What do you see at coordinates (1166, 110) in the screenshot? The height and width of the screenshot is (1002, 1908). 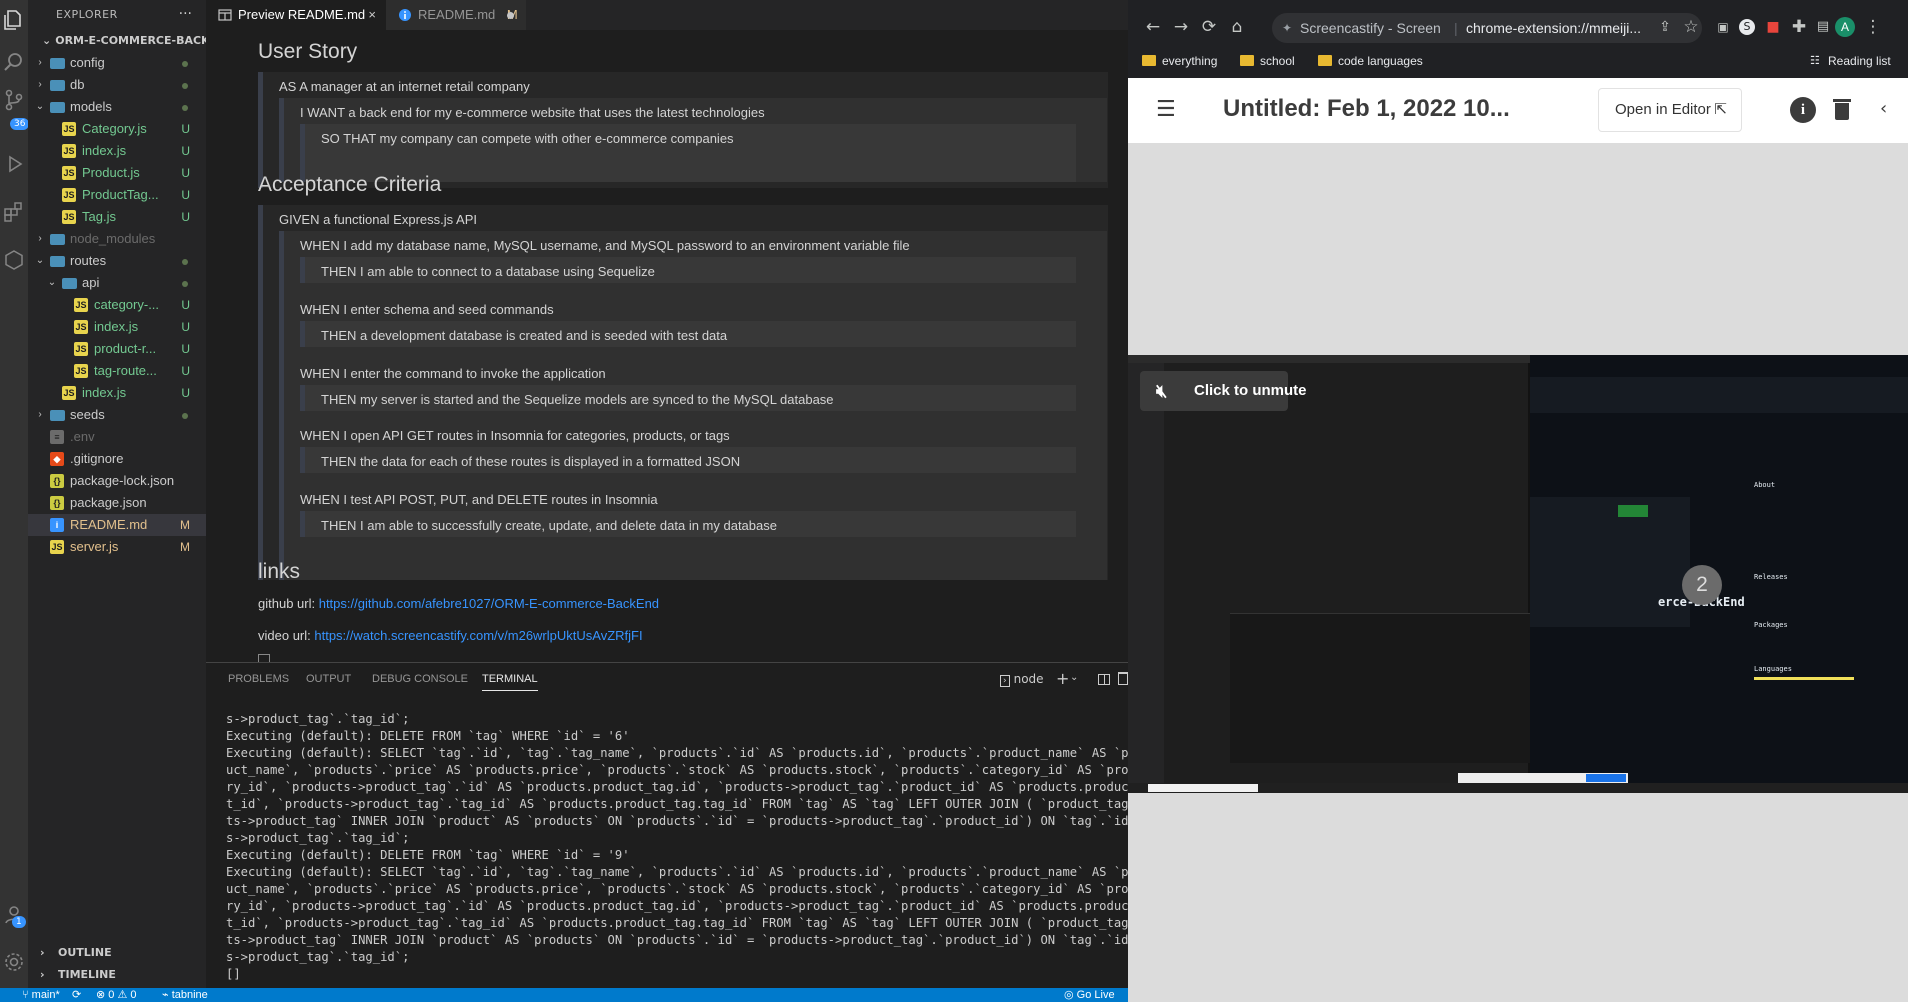 I see `hamburger-menu-icon: ☰` at bounding box center [1166, 110].